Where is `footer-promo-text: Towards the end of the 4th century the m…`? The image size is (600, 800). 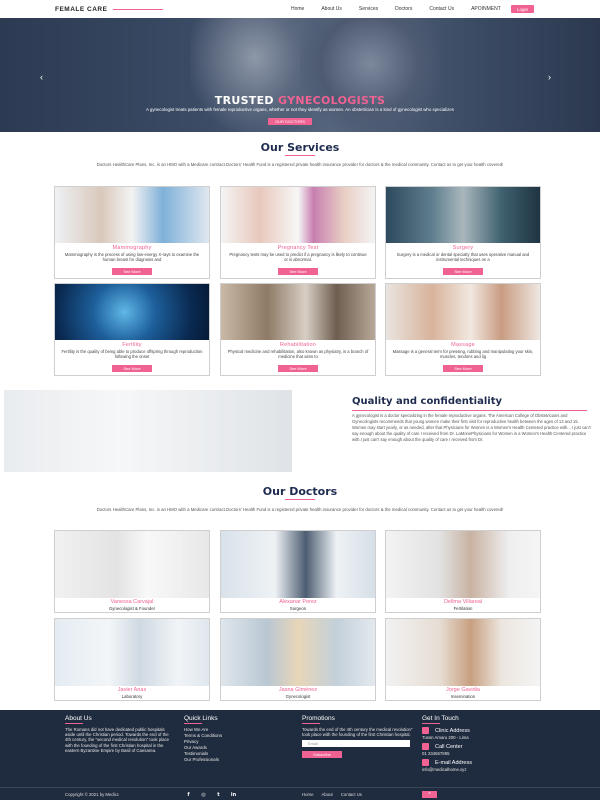 footer-promo-text: Towards the end of the 4th century the m… is located at coordinates (357, 732).